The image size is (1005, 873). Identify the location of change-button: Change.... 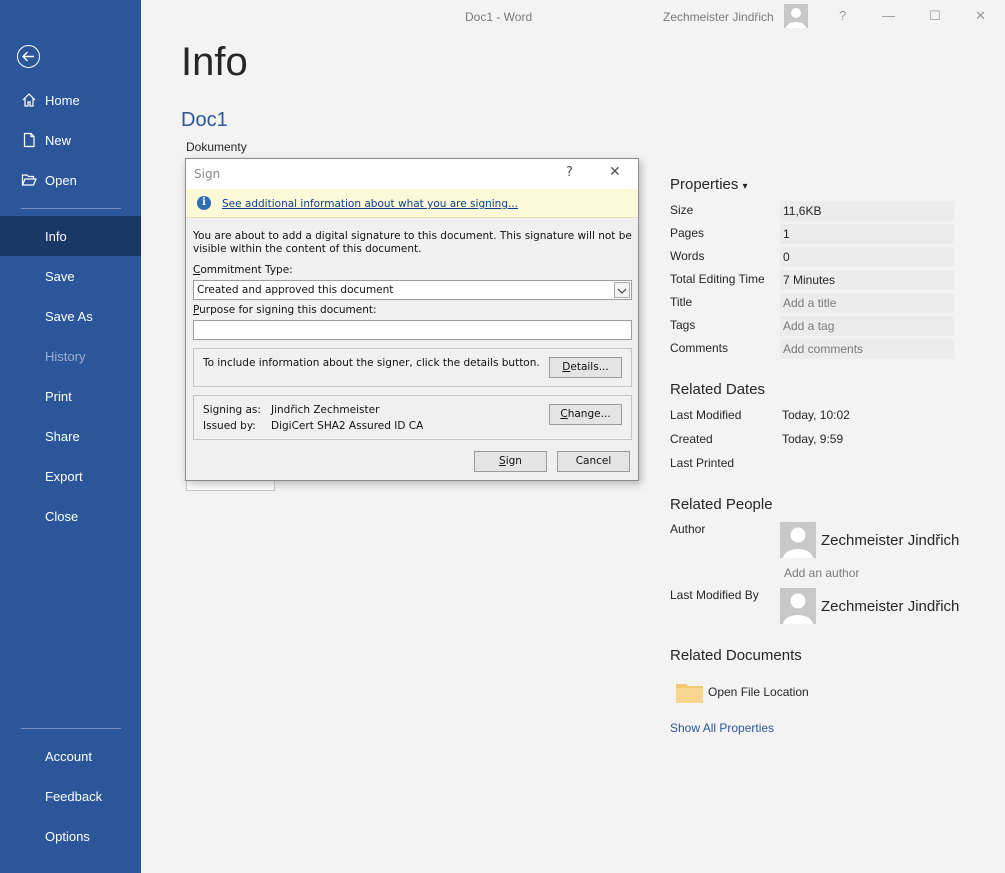
(585, 414).